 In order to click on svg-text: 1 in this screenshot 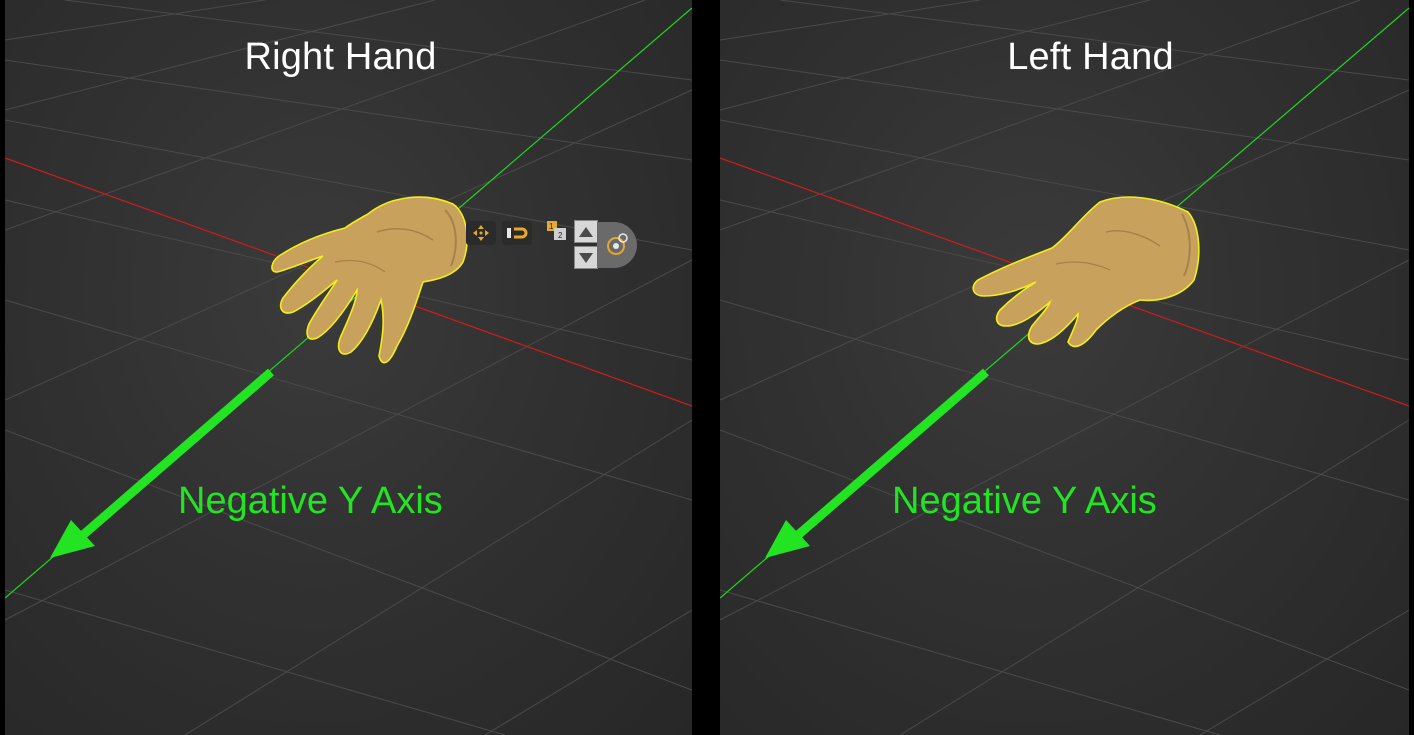, I will do `click(551, 226)`.